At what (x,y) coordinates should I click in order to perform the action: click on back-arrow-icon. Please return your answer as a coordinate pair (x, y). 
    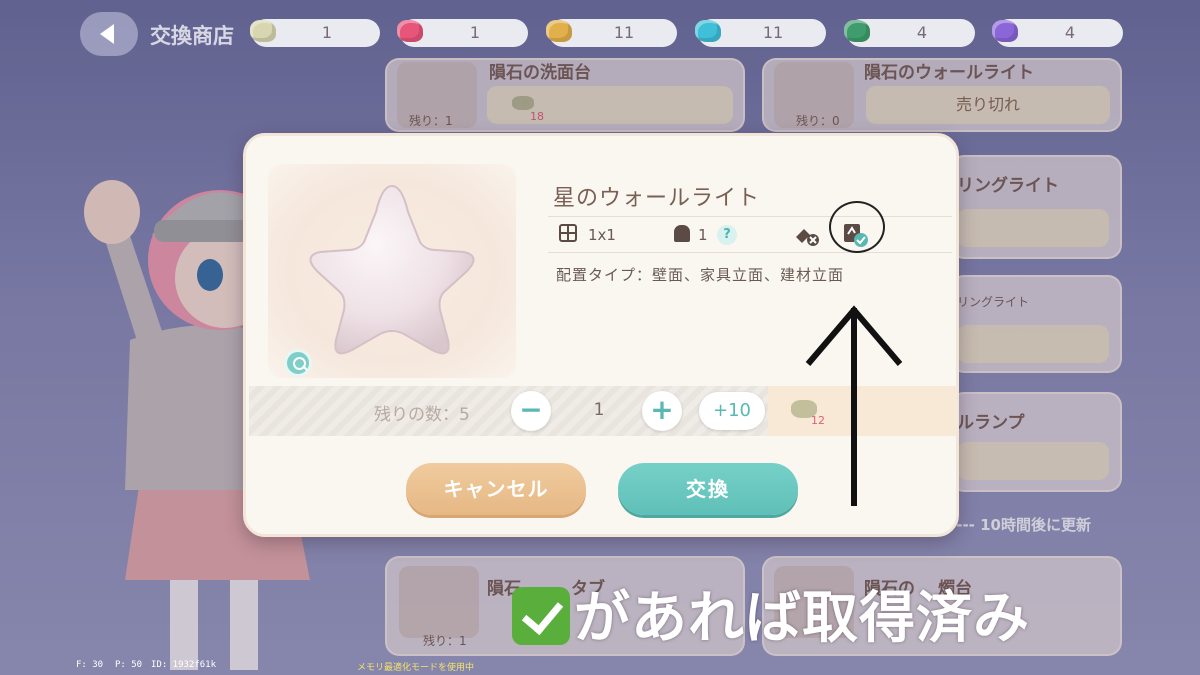
    Looking at the image, I should click on (107, 34).